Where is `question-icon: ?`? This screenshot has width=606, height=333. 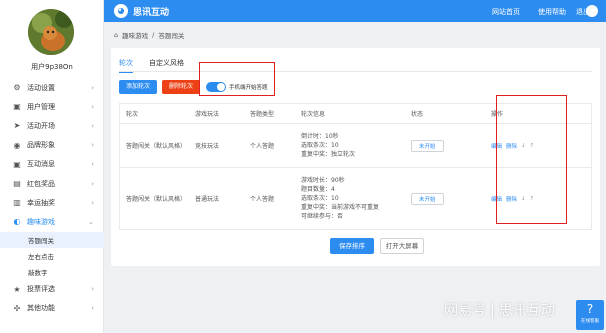 question-icon: ? is located at coordinates (590, 309).